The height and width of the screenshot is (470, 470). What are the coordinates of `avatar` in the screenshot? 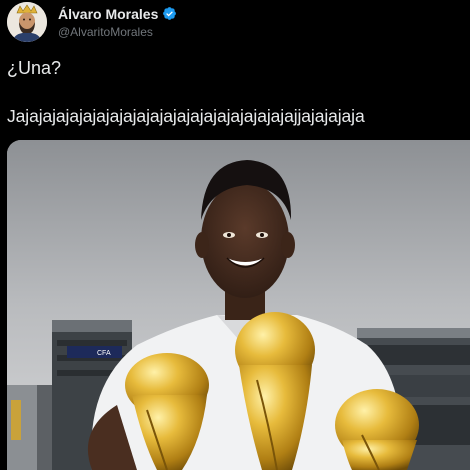 It's located at (27, 22).